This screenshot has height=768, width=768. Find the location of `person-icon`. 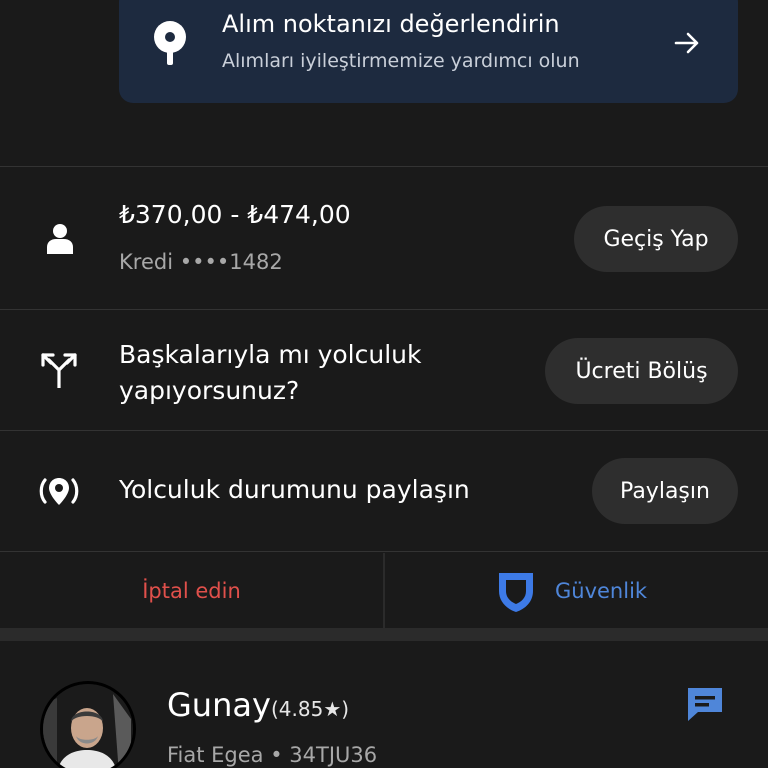

person-icon is located at coordinates (60, 239).